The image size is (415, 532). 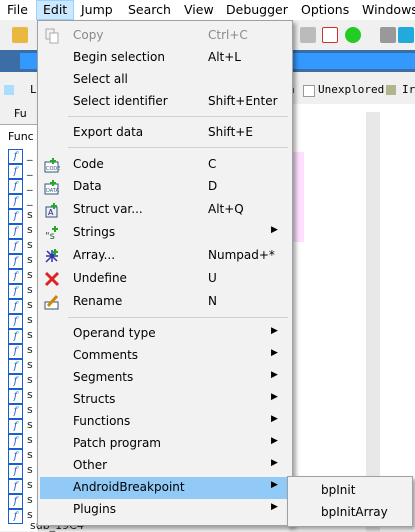 What do you see at coordinates (52, 279) in the screenshot?
I see `undefine-icon` at bounding box center [52, 279].